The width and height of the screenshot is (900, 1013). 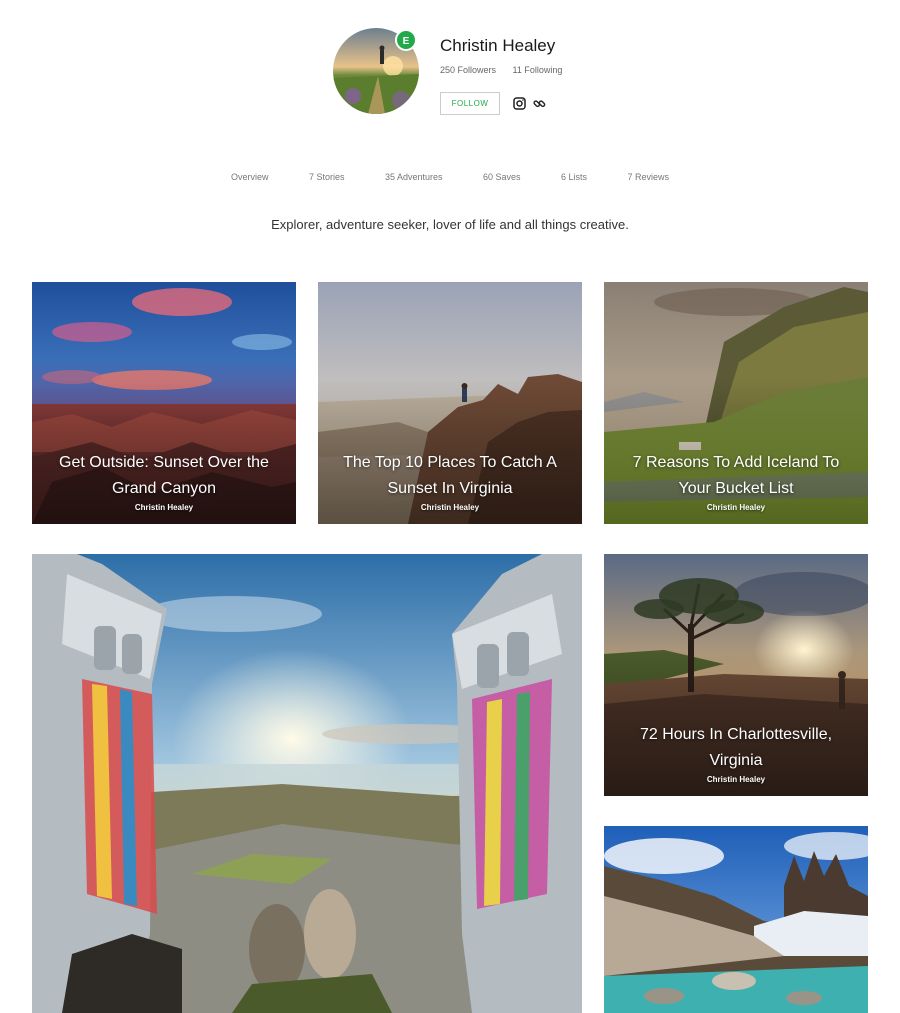 What do you see at coordinates (450, 463) in the screenshot?
I see `card-title-line: The Top 10 Places To Catch A` at bounding box center [450, 463].